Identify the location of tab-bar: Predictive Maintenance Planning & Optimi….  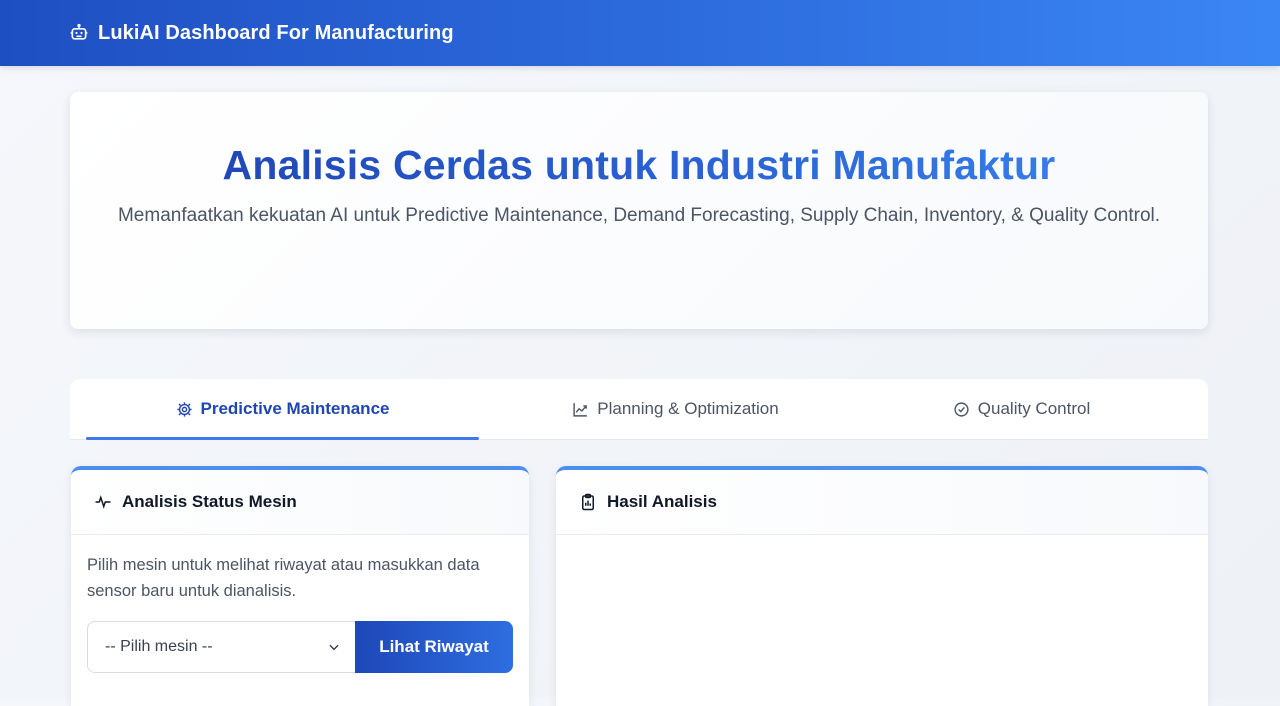
(639, 409).